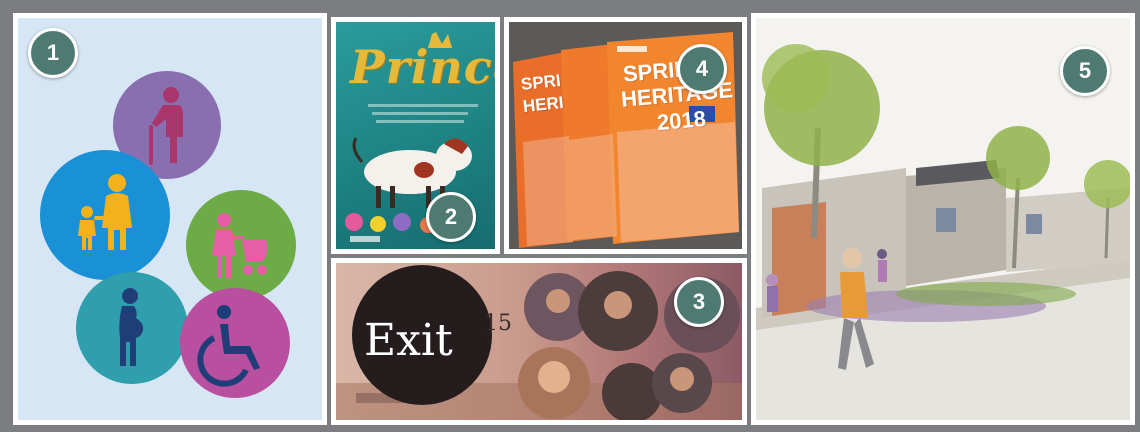 The width and height of the screenshot is (1140, 432). What do you see at coordinates (53, 53) in the screenshot?
I see `badge-1: 1` at bounding box center [53, 53].